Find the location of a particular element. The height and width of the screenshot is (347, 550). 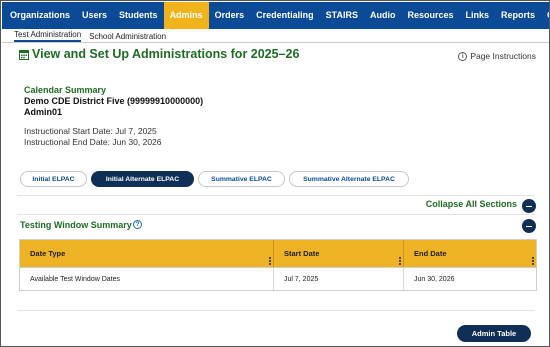

column-header-label: End Date is located at coordinates (430, 253).